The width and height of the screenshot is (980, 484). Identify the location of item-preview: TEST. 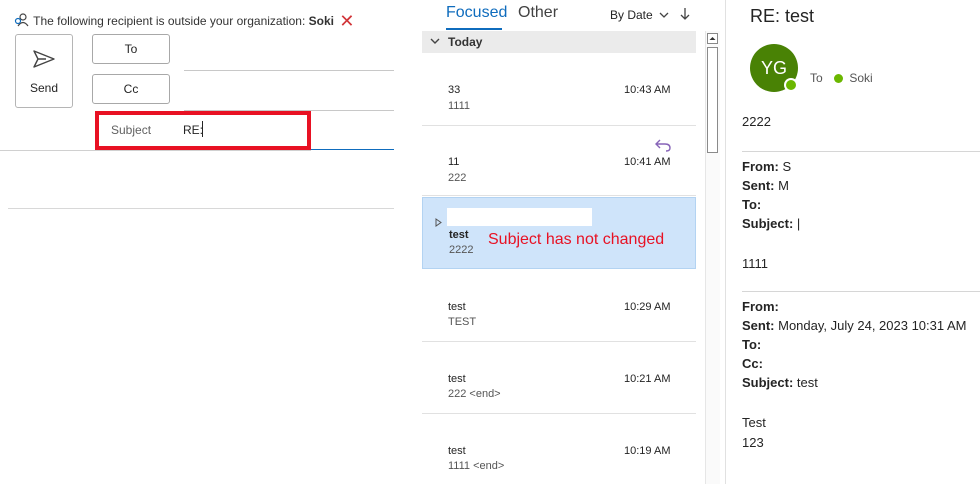
(462, 322).